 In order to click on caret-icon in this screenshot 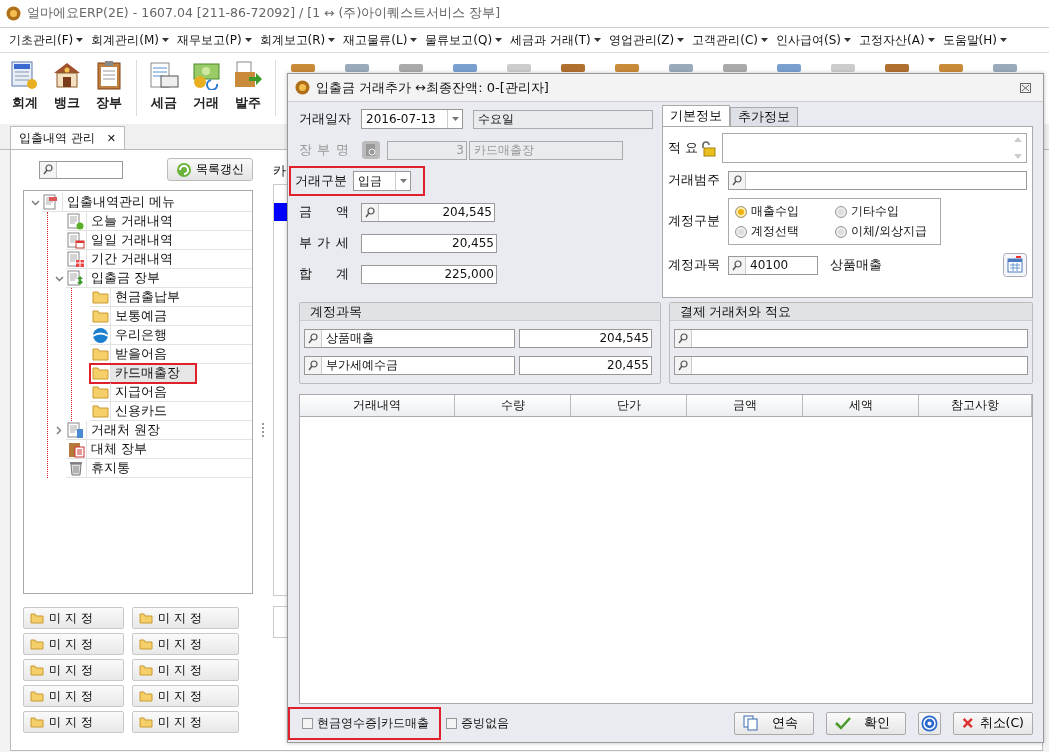, I will do `click(455, 119)`.